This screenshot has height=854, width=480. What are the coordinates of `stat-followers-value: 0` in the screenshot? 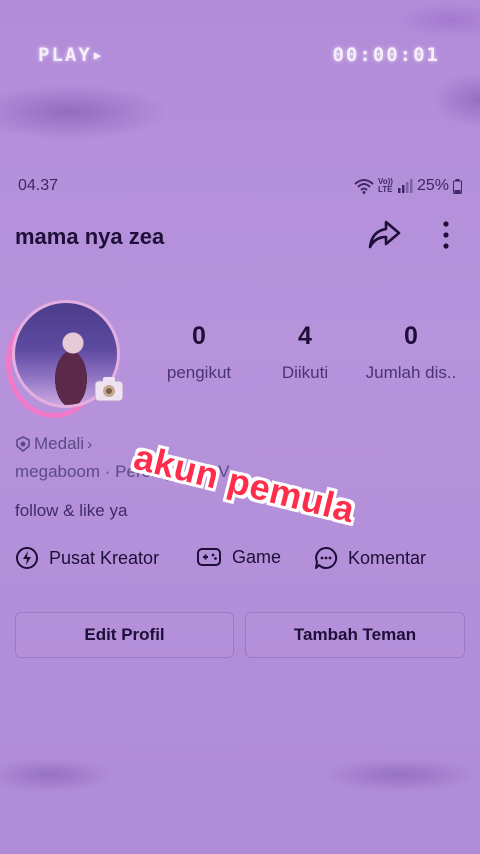 It's located at (199, 336).